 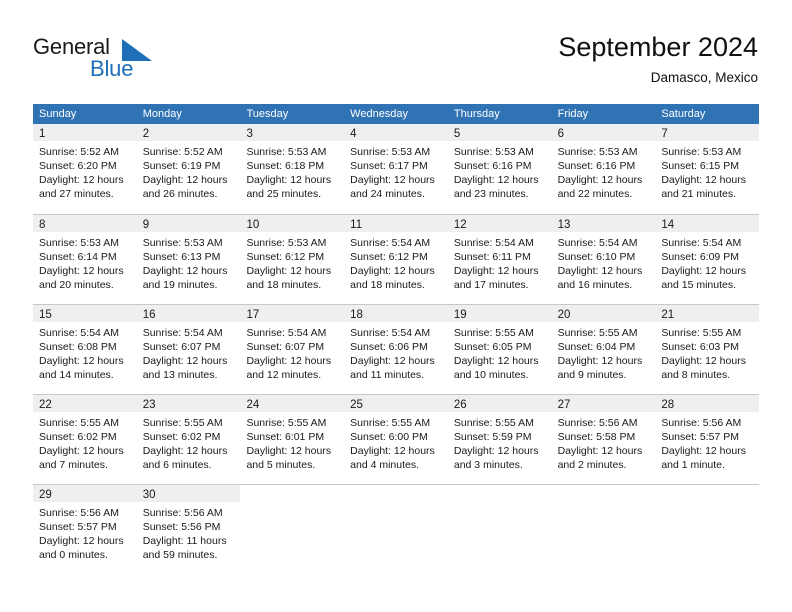 What do you see at coordinates (188, 403) in the screenshot?
I see `day-number-band: 23` at bounding box center [188, 403].